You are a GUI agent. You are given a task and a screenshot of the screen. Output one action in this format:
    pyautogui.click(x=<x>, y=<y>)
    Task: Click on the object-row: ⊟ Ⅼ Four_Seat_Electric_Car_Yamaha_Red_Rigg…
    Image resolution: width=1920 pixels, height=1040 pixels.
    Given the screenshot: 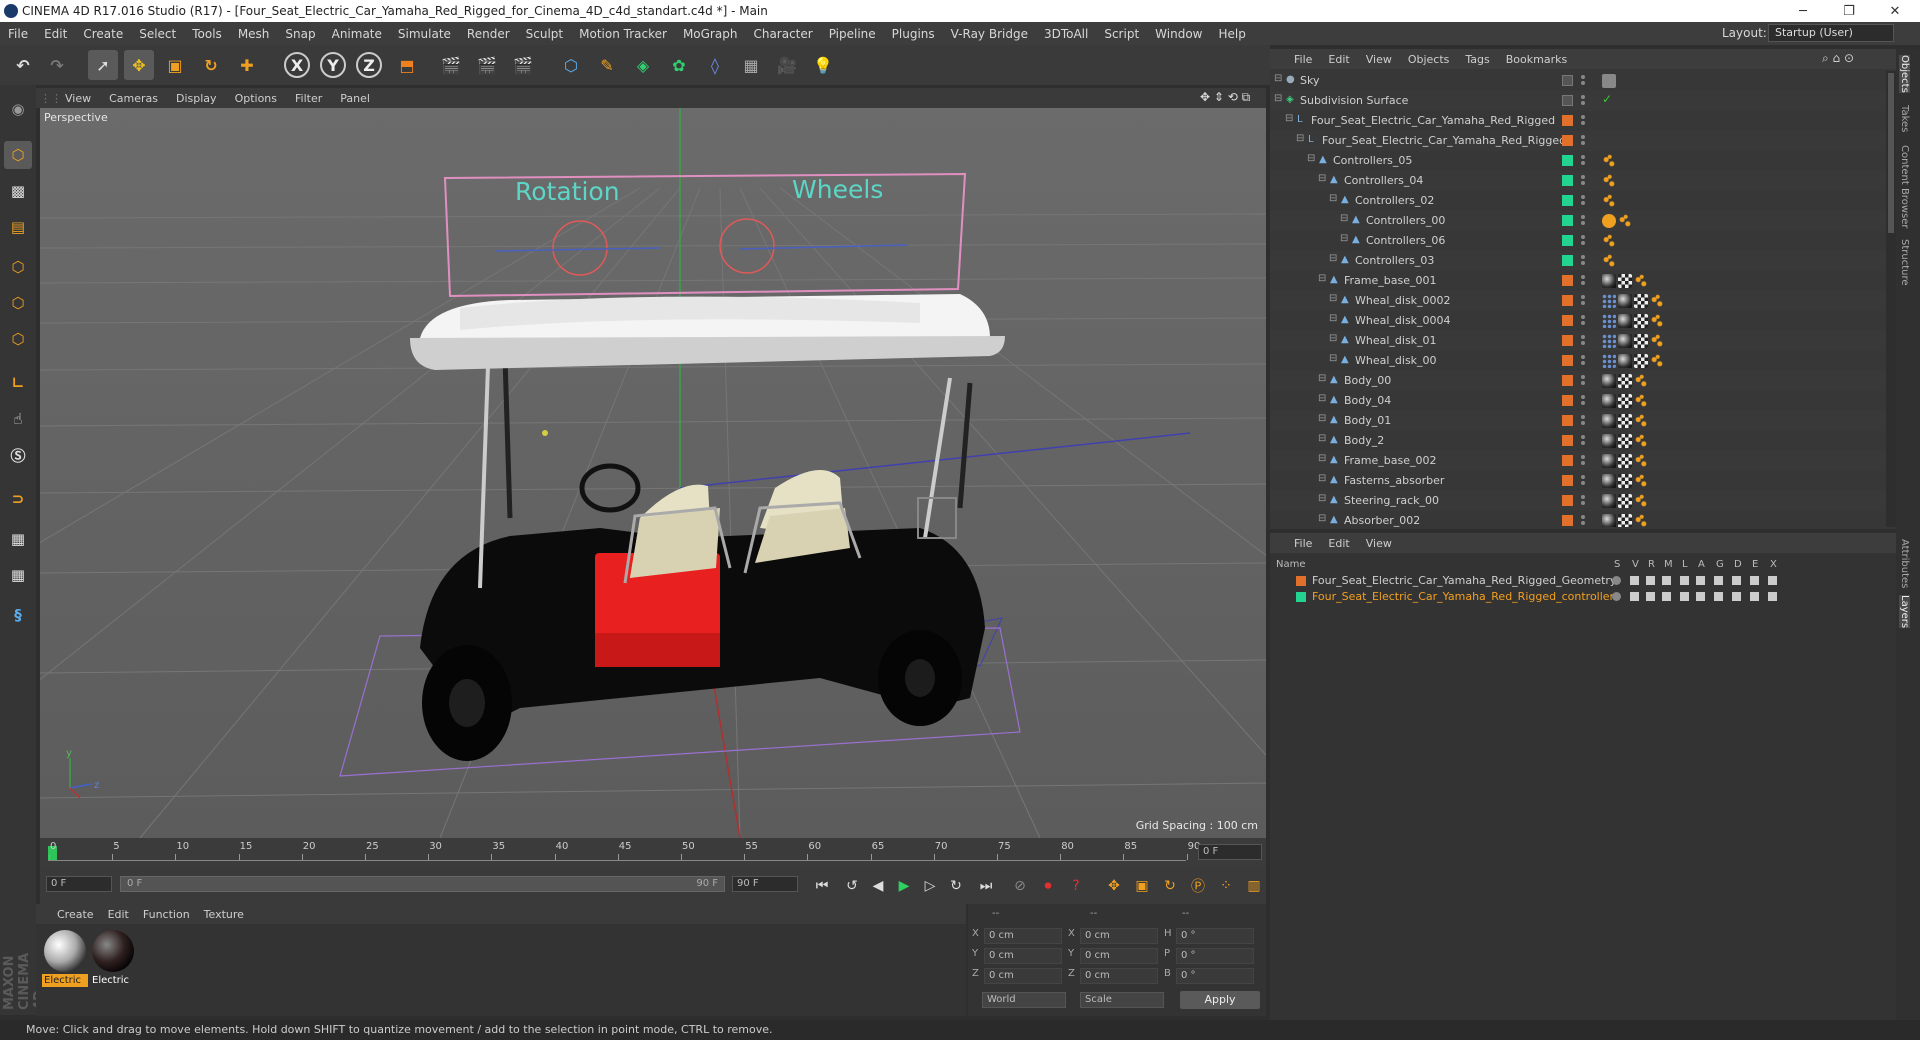 What is the action you would take?
    pyautogui.click(x=1578, y=141)
    